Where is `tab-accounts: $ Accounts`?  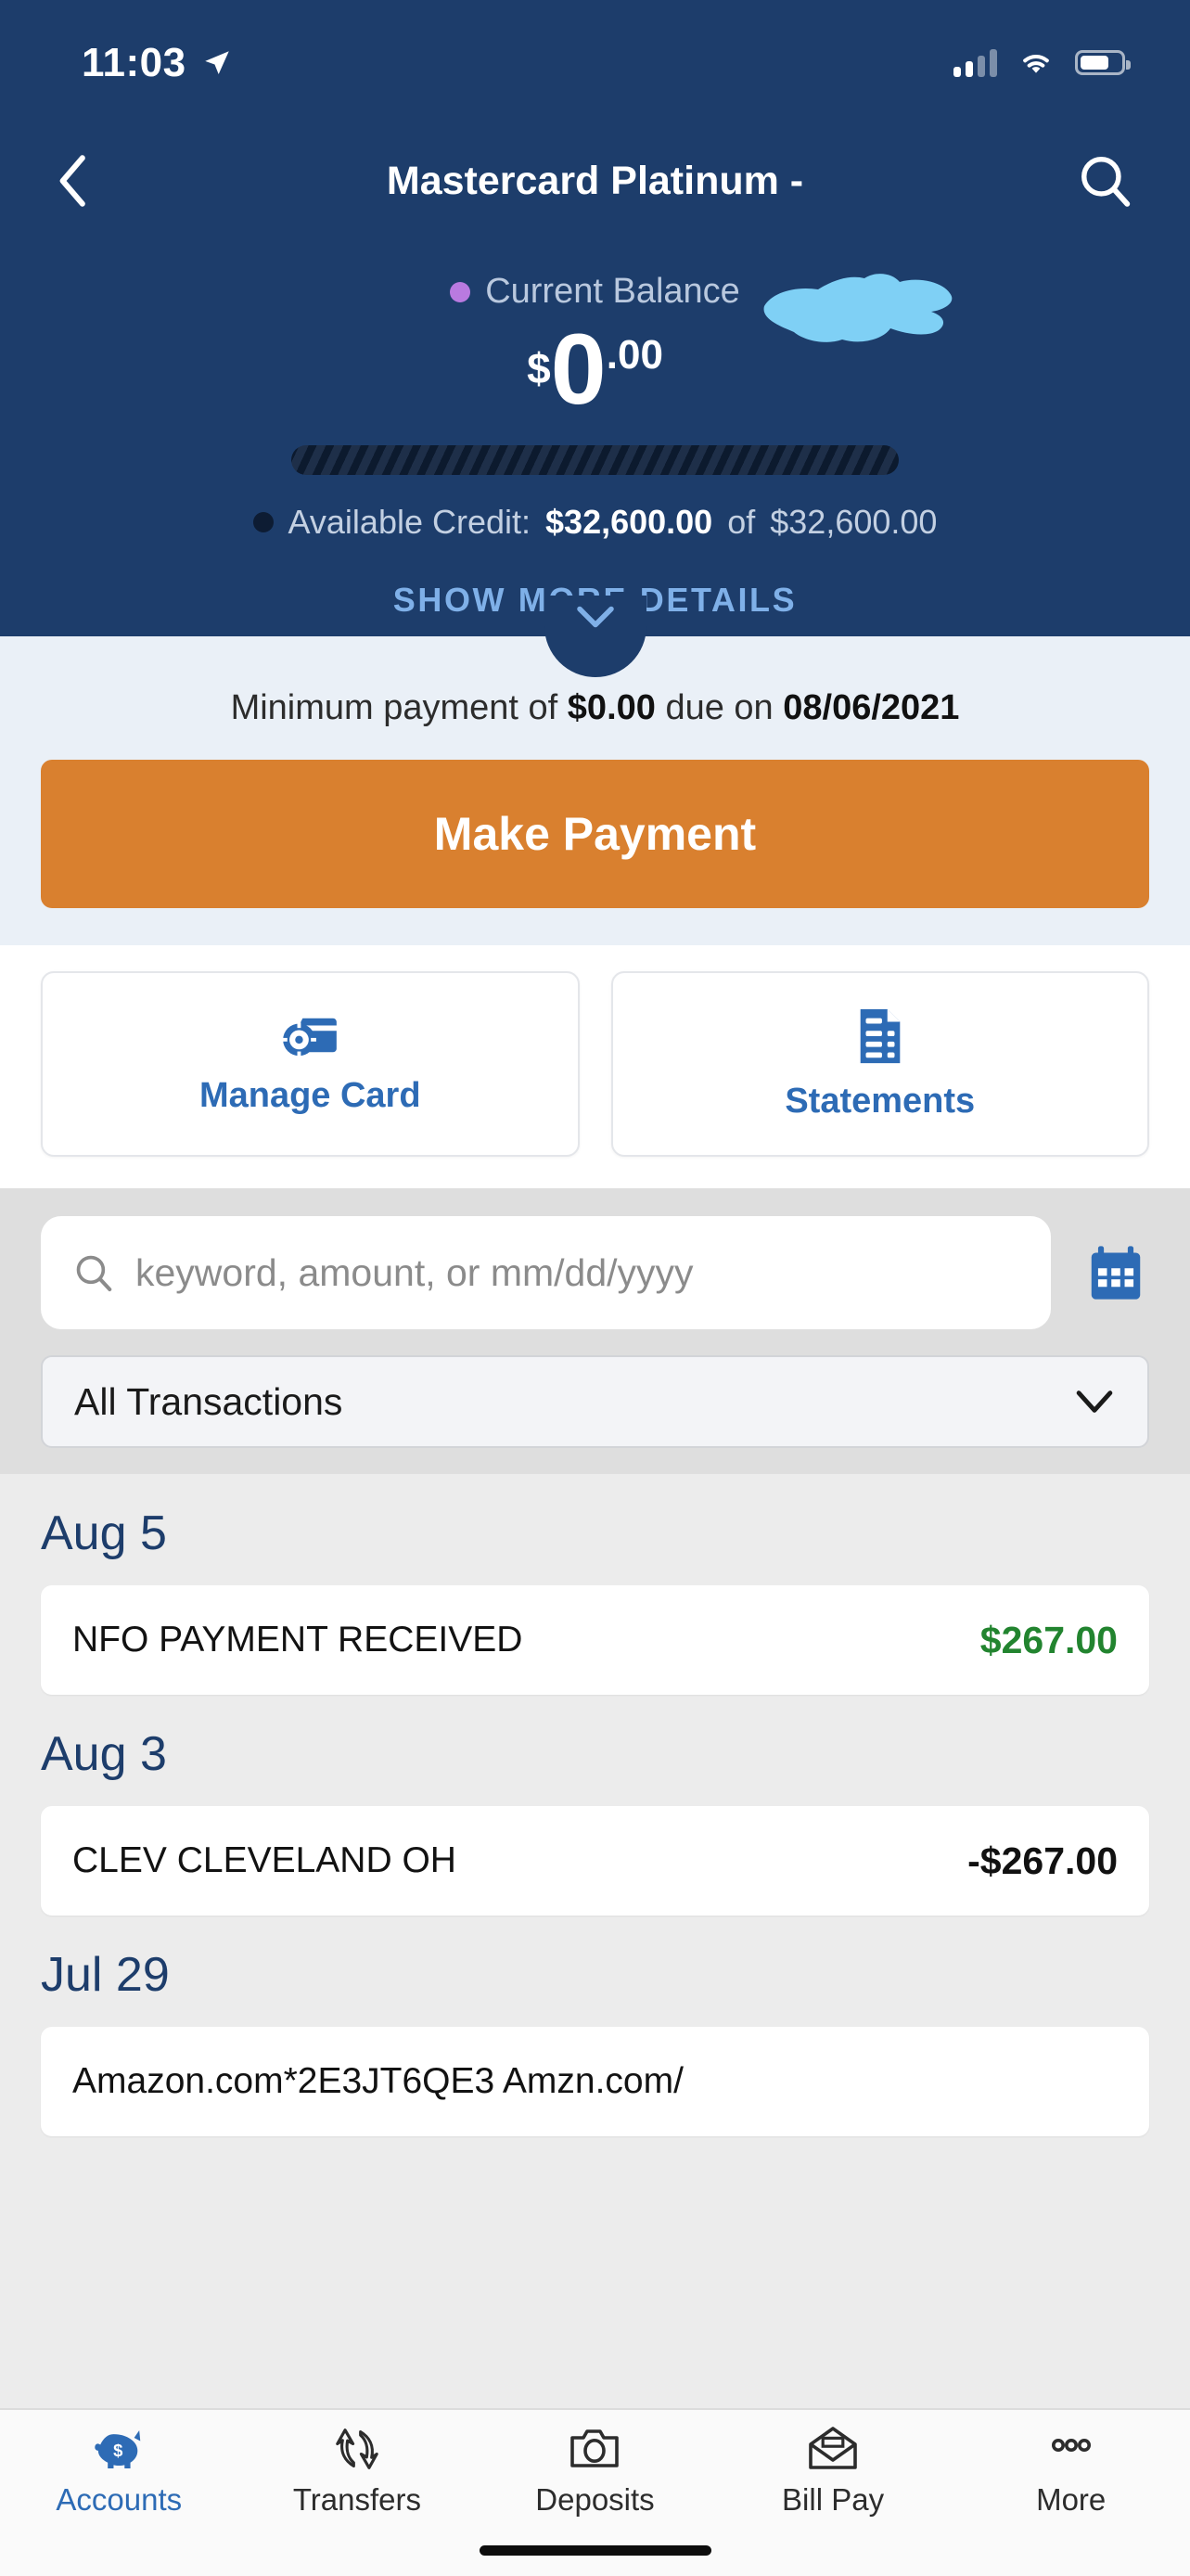 tab-accounts: $ Accounts is located at coordinates (119, 2472).